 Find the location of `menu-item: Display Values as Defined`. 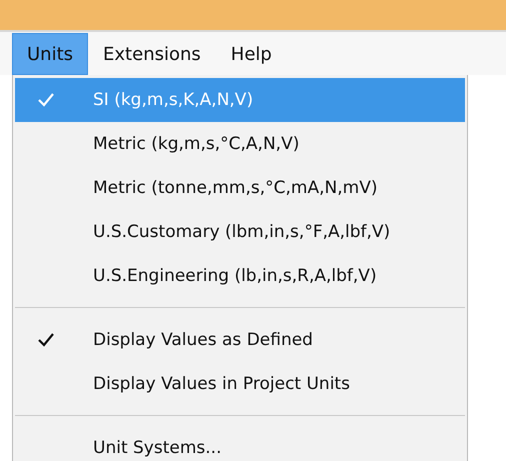

menu-item: Display Values as Defined is located at coordinates (240, 340).